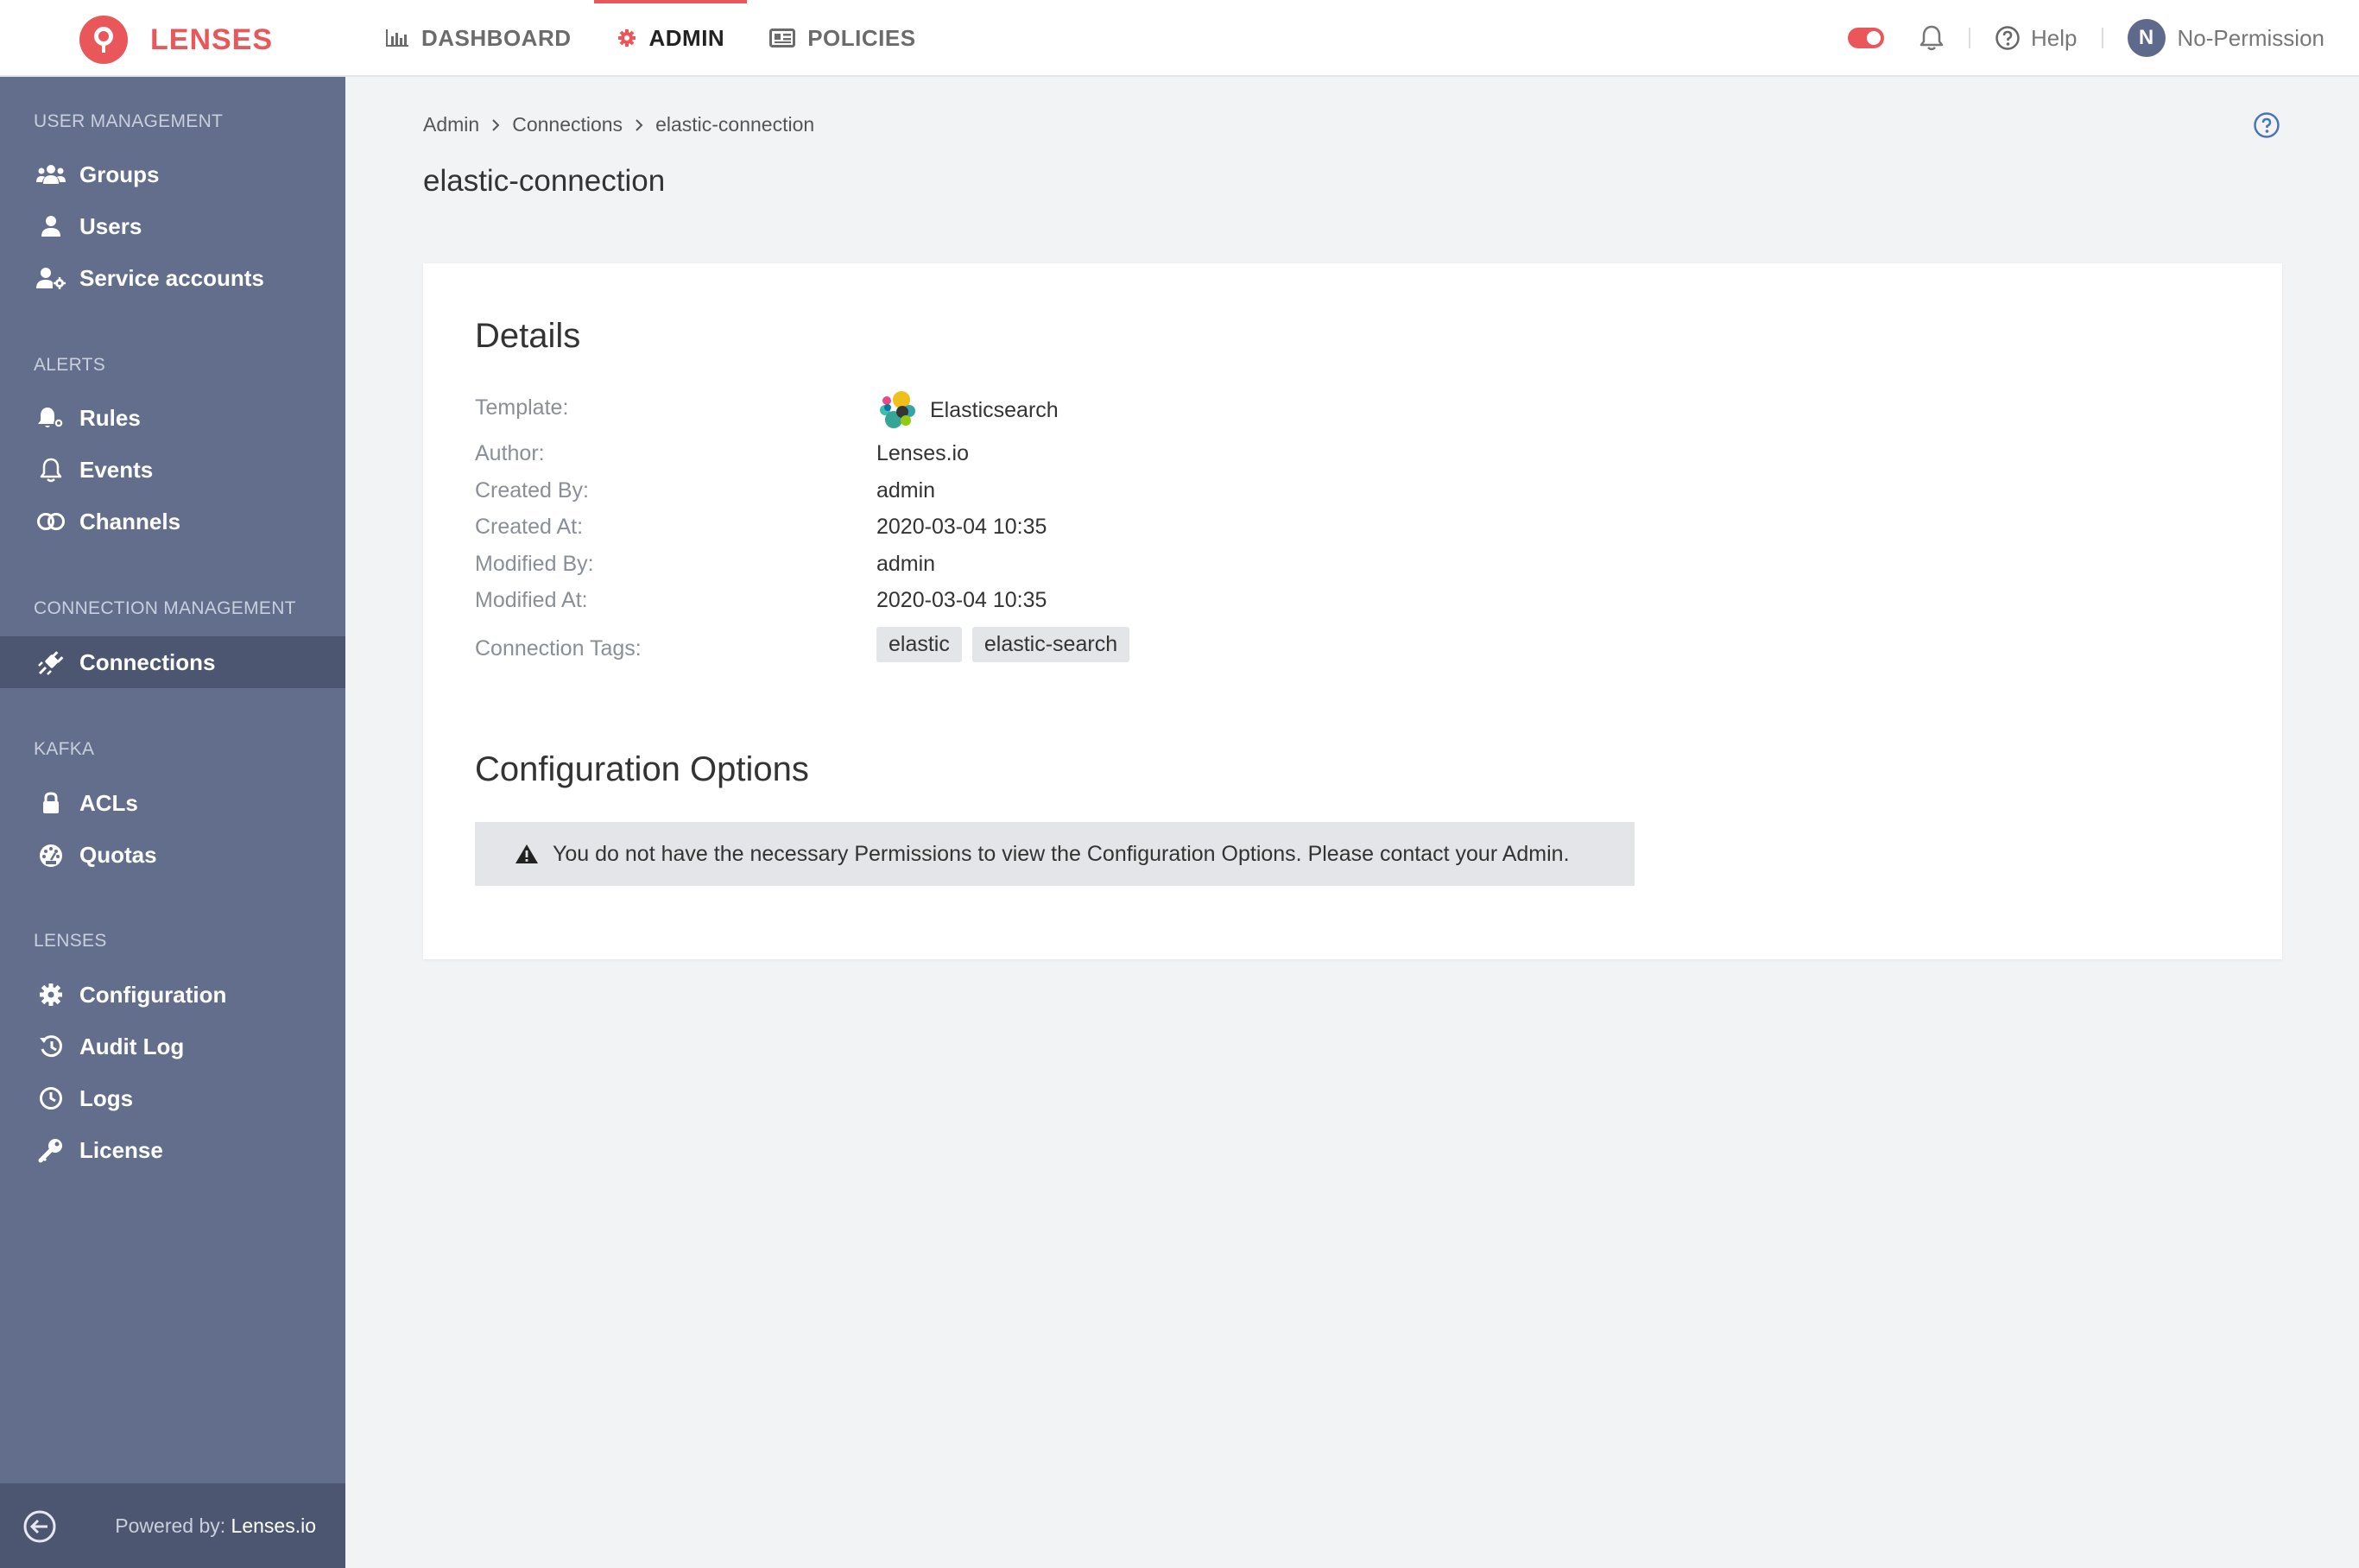 Image resolution: width=2359 pixels, height=1568 pixels. I want to click on nav-policies: POLICIES, so click(842, 38).